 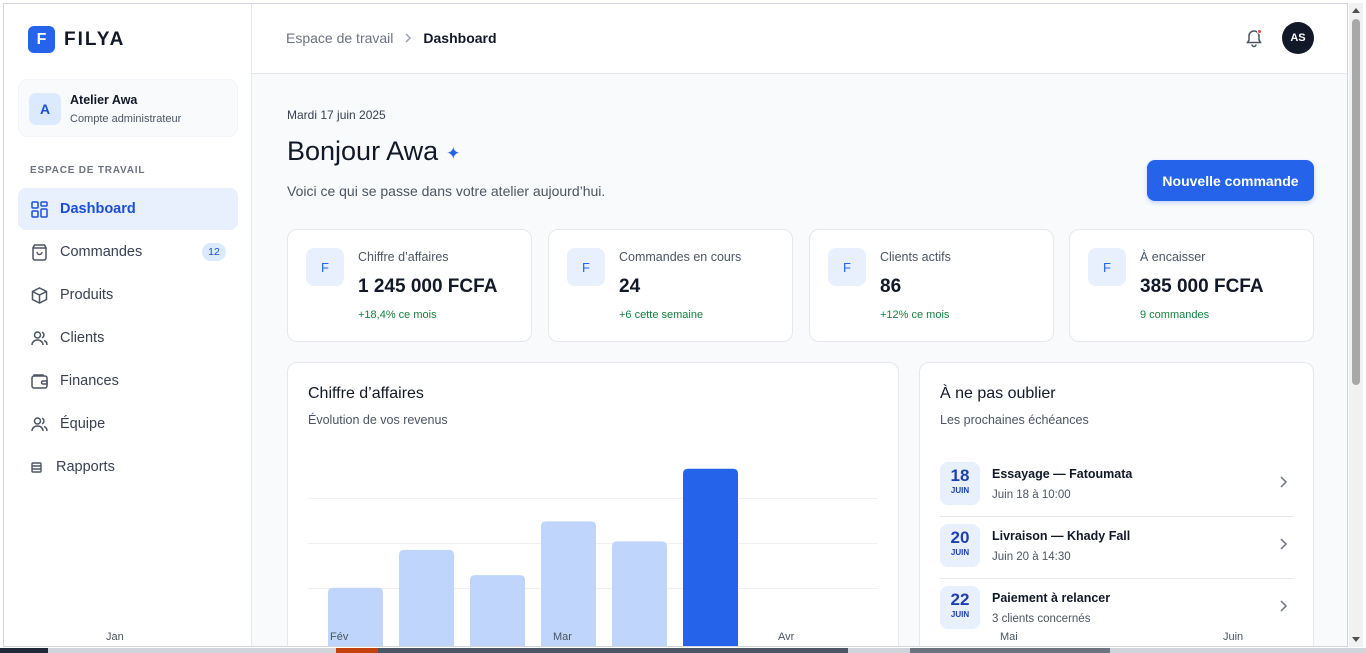 I want to click on sidebar-item-clients: Clients, so click(x=128, y=338).